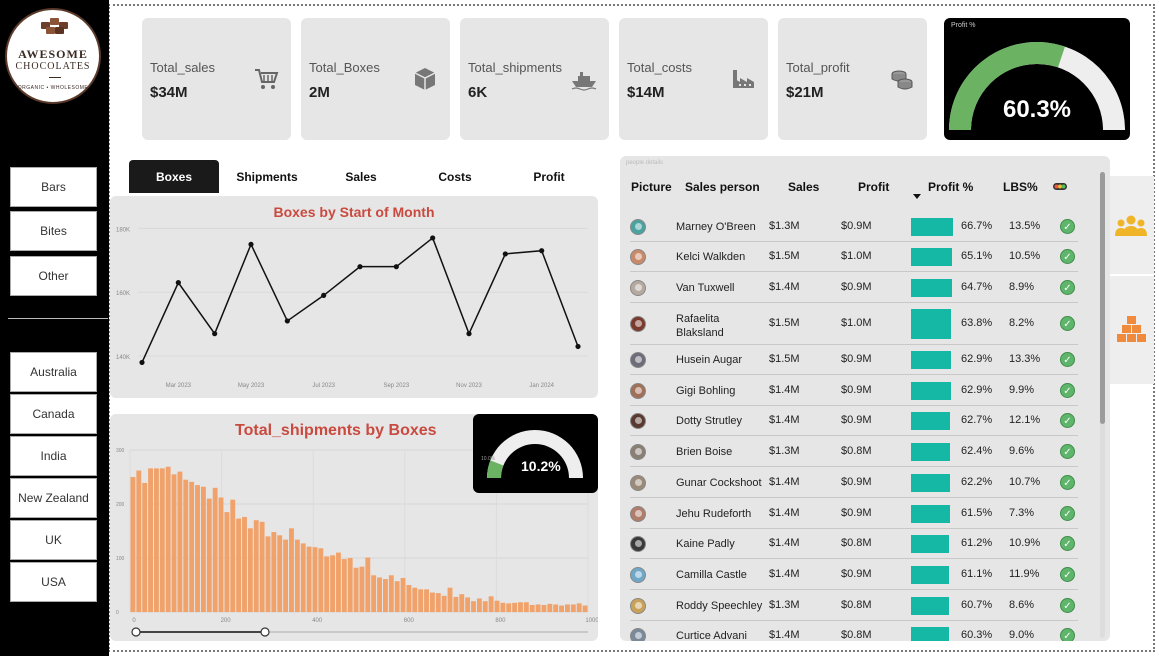 The height and width of the screenshot is (656, 1159). What do you see at coordinates (1022, 605) in the screenshot?
I see `lbs-percent-value: 8.6%` at bounding box center [1022, 605].